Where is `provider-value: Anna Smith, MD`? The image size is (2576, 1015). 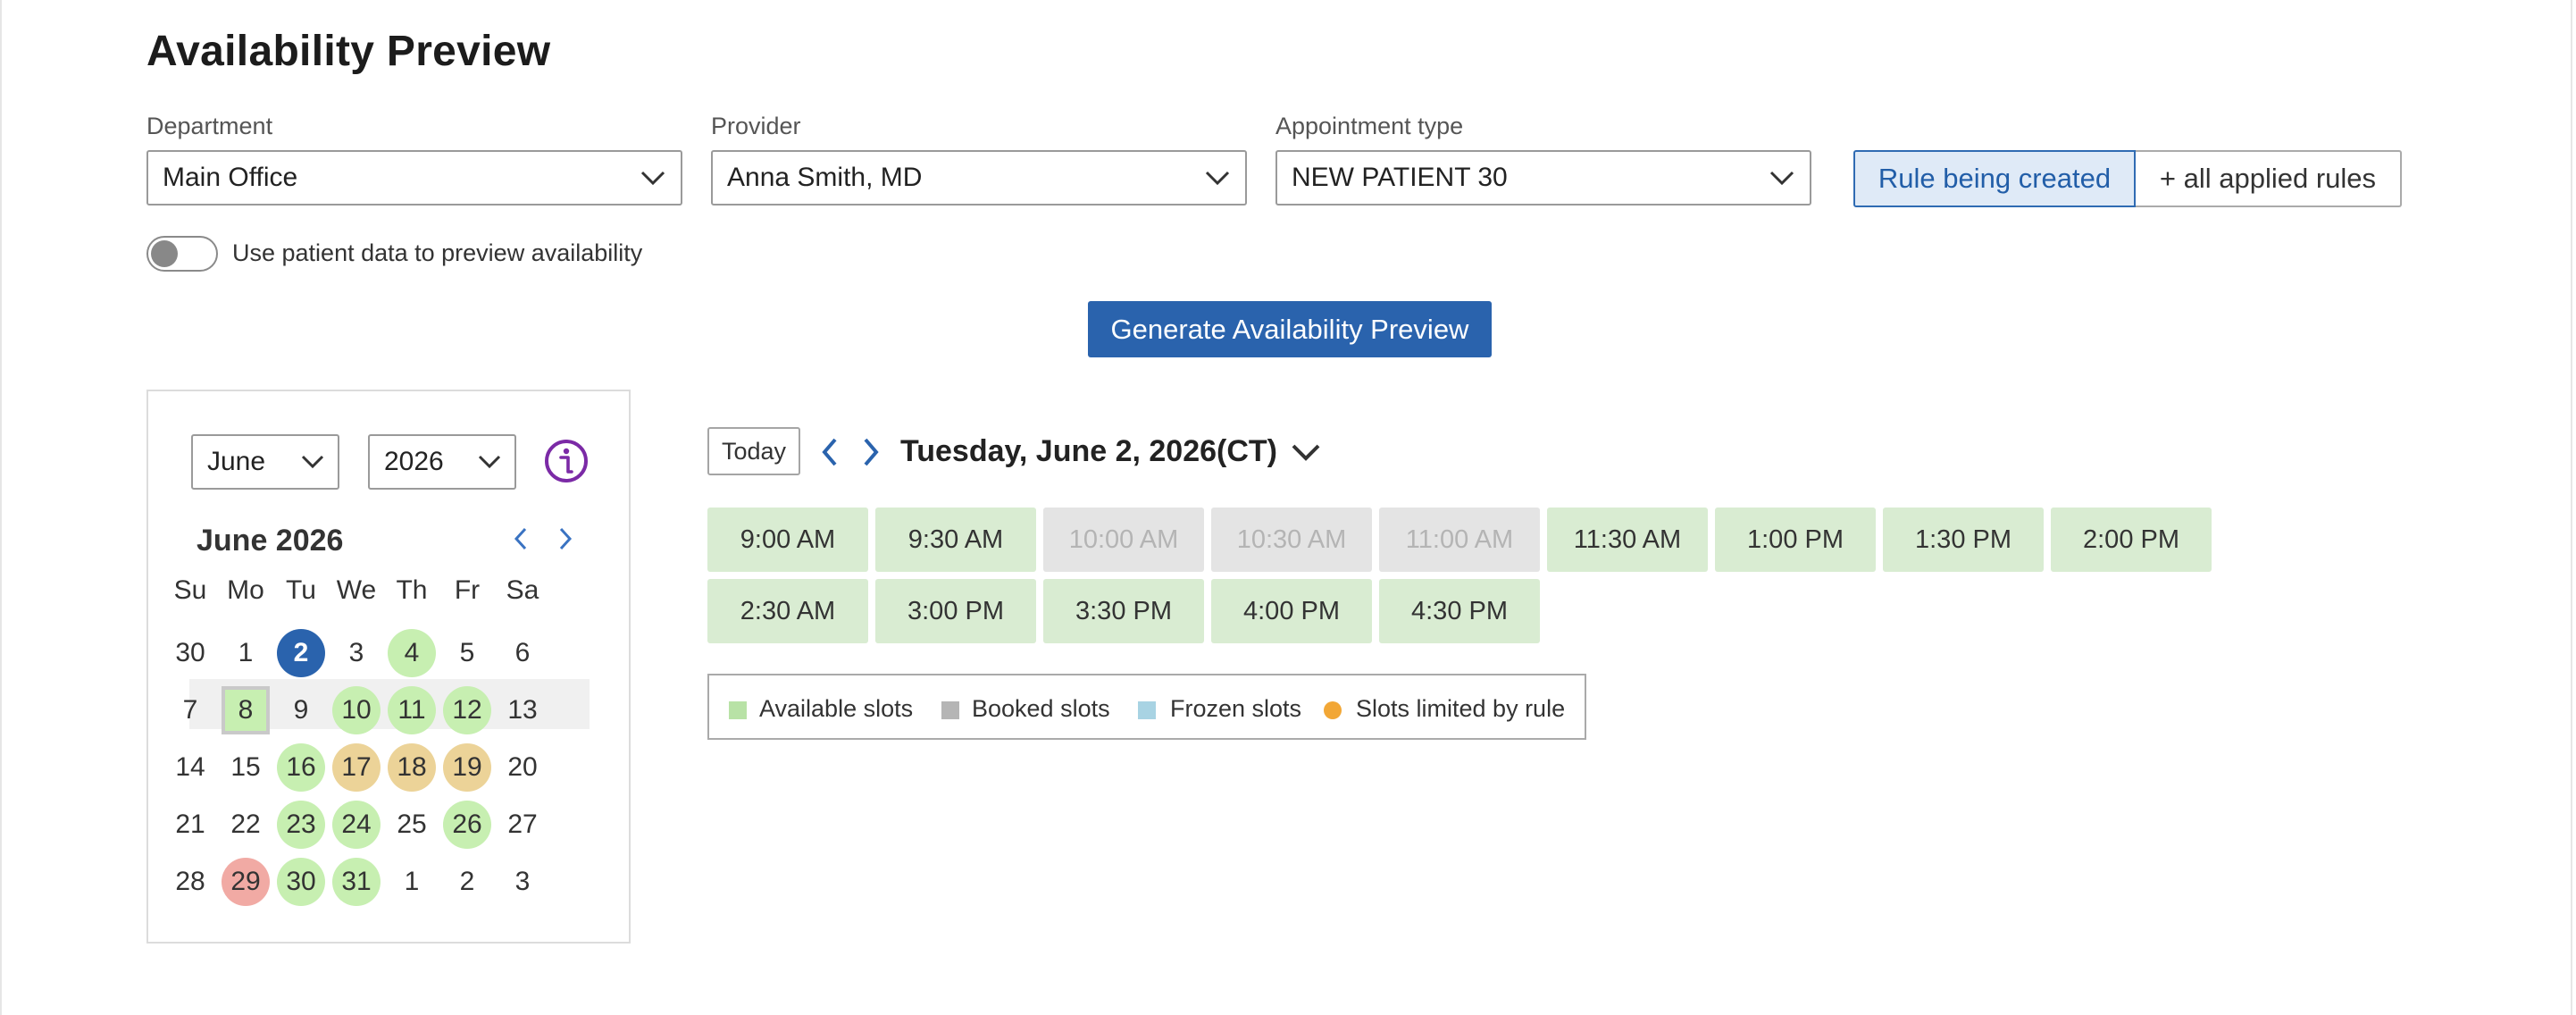 provider-value: Anna Smith, MD is located at coordinates (825, 177).